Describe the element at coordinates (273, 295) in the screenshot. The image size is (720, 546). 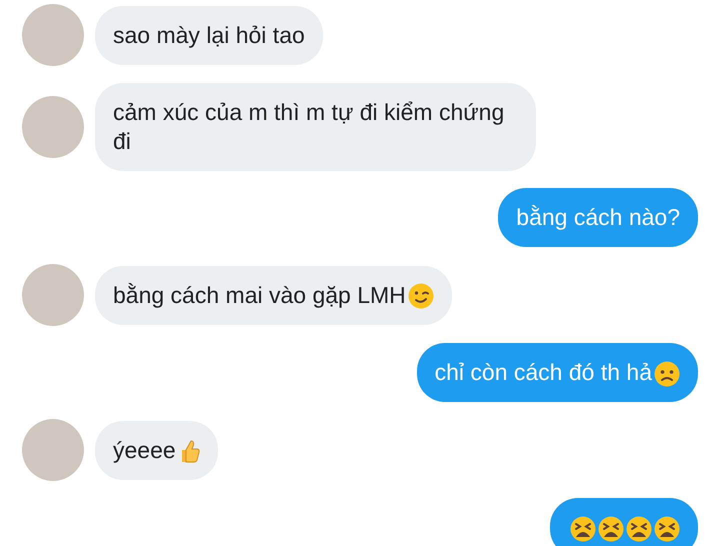
I see `message-bubble: bằng cách mai vào gặp LMH` at that location.